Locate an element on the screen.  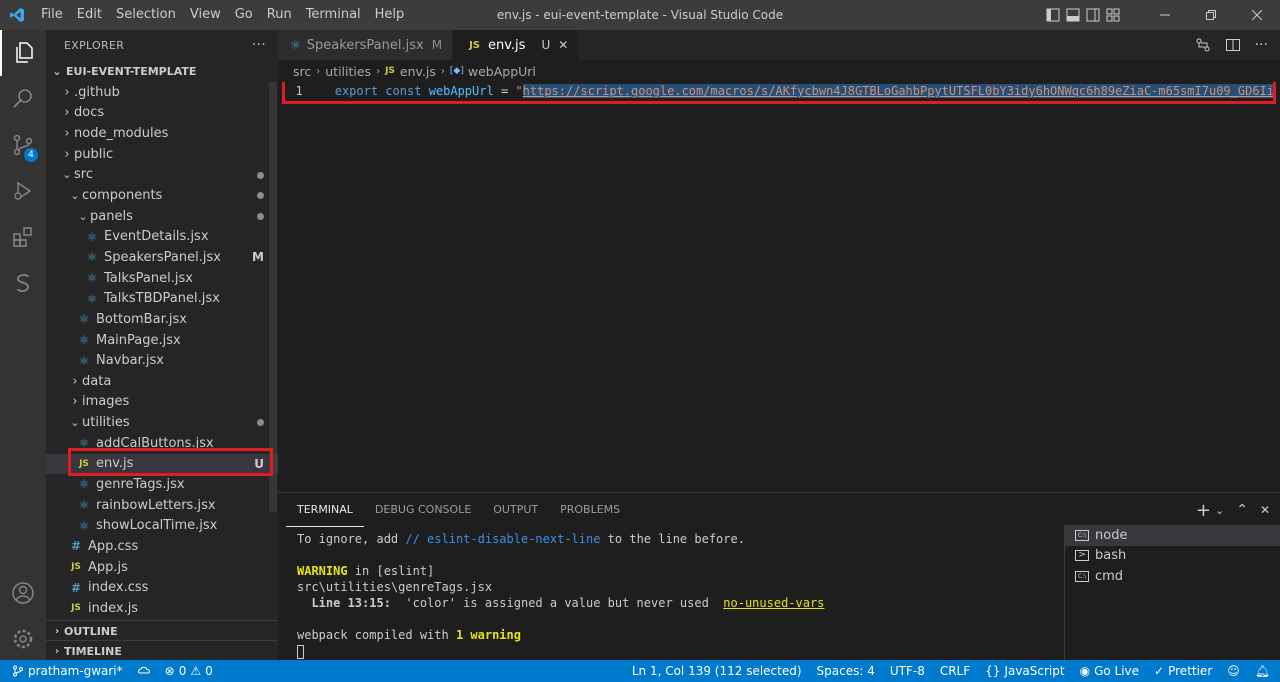
close-panel-icon: ✕ is located at coordinates (1265, 510).